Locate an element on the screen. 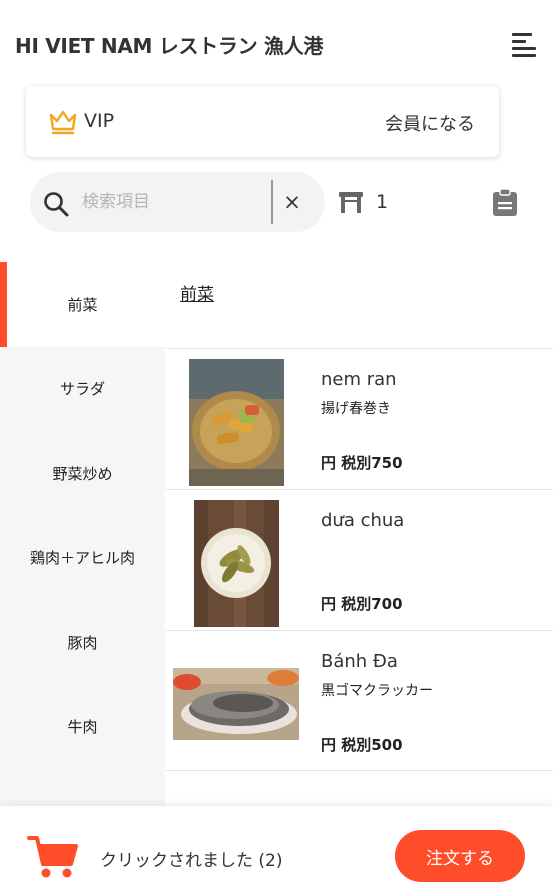 The image size is (553, 893). category-item-pork: 豚肉 is located at coordinates (82, 642).